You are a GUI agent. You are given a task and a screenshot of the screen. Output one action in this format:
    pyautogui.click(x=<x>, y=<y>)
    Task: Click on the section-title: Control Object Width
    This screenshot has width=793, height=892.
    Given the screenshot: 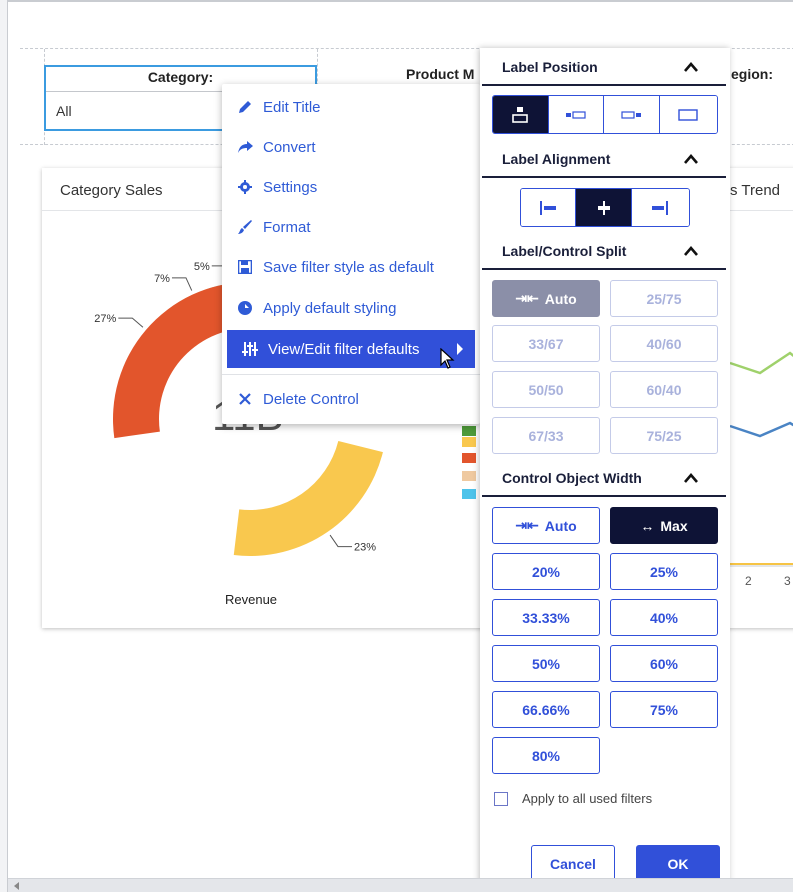 What is the action you would take?
    pyautogui.click(x=572, y=478)
    